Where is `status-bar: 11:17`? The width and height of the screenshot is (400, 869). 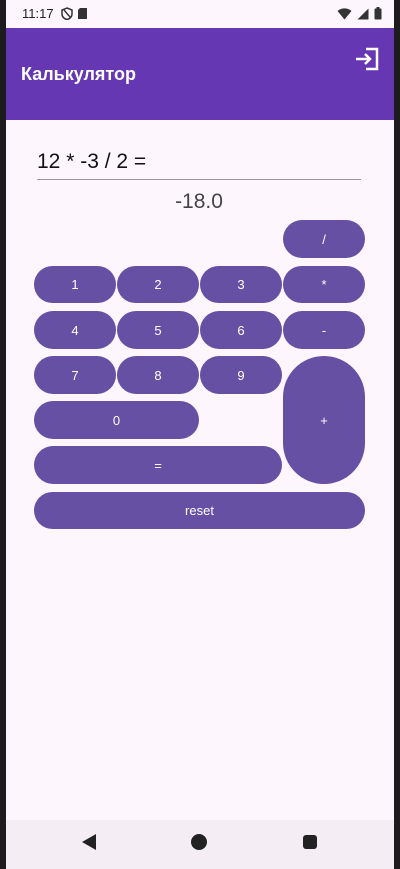 status-bar: 11:17 is located at coordinates (200, 14).